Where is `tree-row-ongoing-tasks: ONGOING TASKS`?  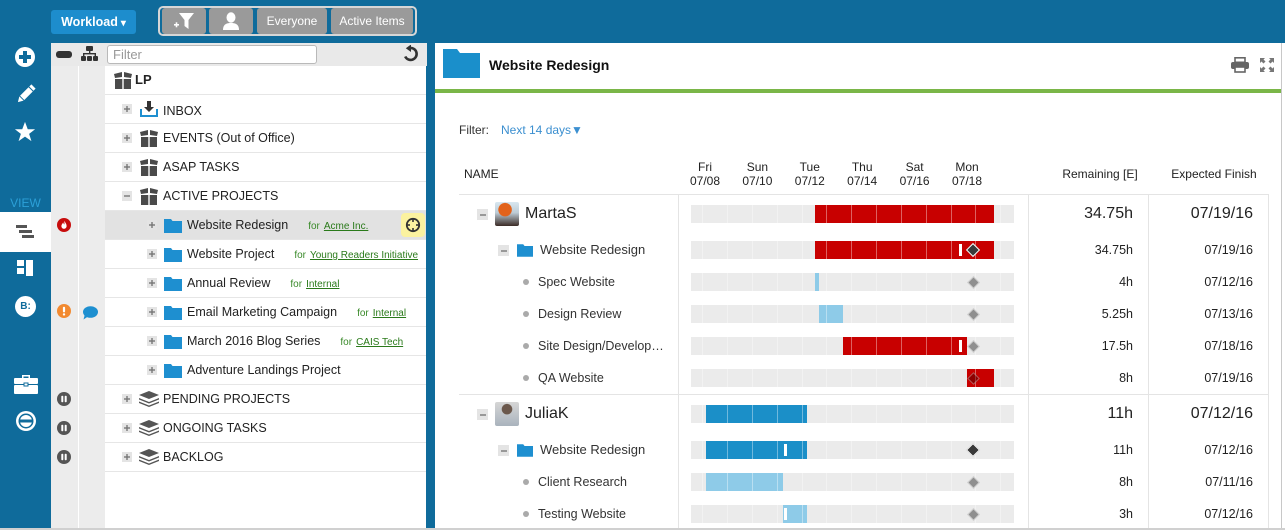
tree-row-ongoing-tasks: ONGOING TASKS is located at coordinates (265, 428).